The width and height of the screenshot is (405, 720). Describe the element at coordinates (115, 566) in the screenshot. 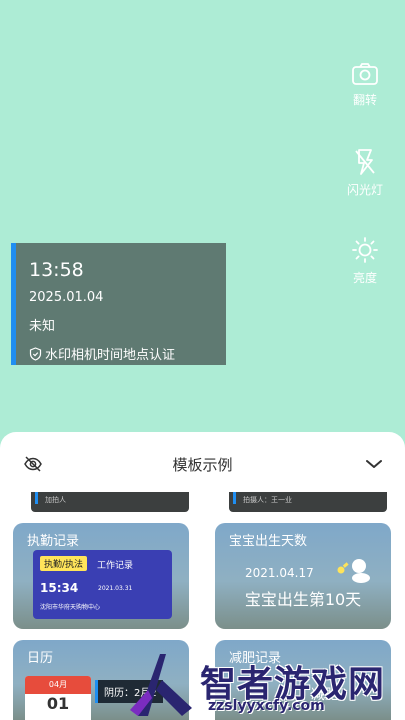

I see `duty-subtitle: 工作记录` at that location.